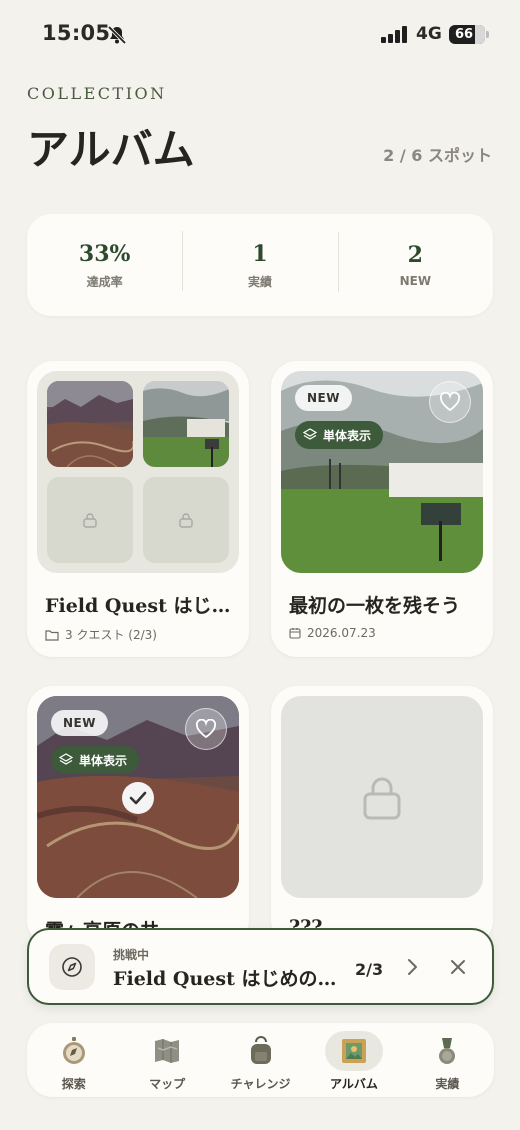 The height and width of the screenshot is (1130, 520). What do you see at coordinates (111, 635) in the screenshot?
I see `quest-count: 3 クエスト (2/3)` at bounding box center [111, 635].